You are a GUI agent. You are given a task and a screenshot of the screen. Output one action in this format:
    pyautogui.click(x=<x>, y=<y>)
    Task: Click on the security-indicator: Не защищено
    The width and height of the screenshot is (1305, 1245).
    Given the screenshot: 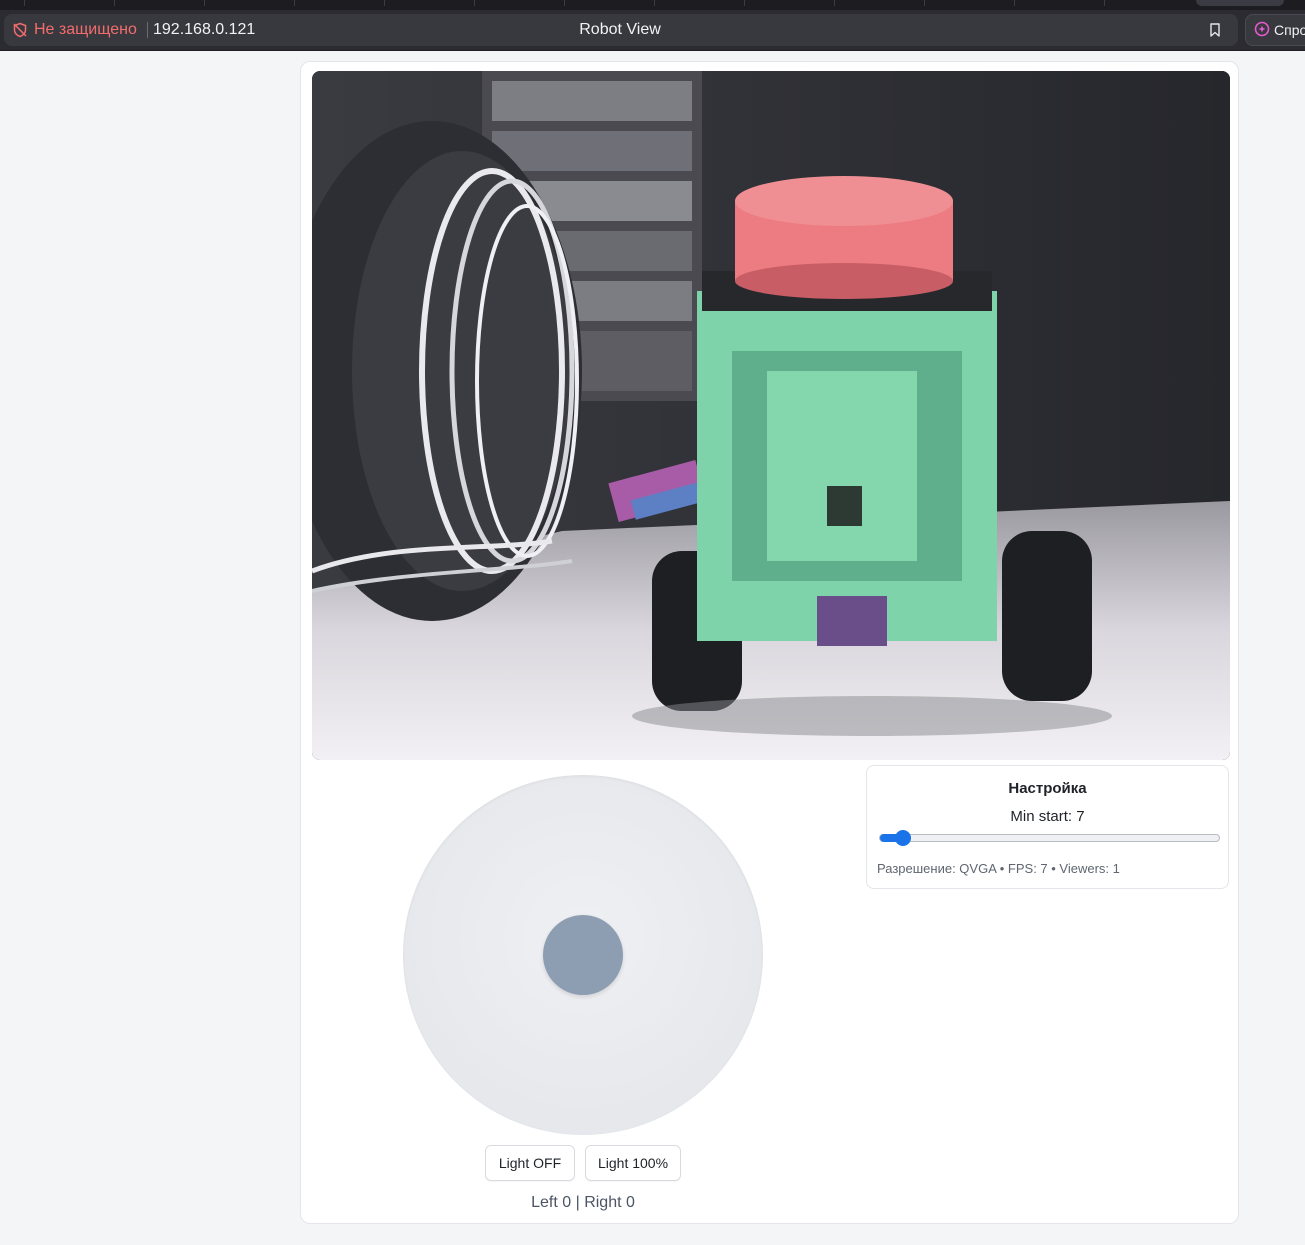 What is the action you would take?
    pyautogui.click(x=74, y=30)
    